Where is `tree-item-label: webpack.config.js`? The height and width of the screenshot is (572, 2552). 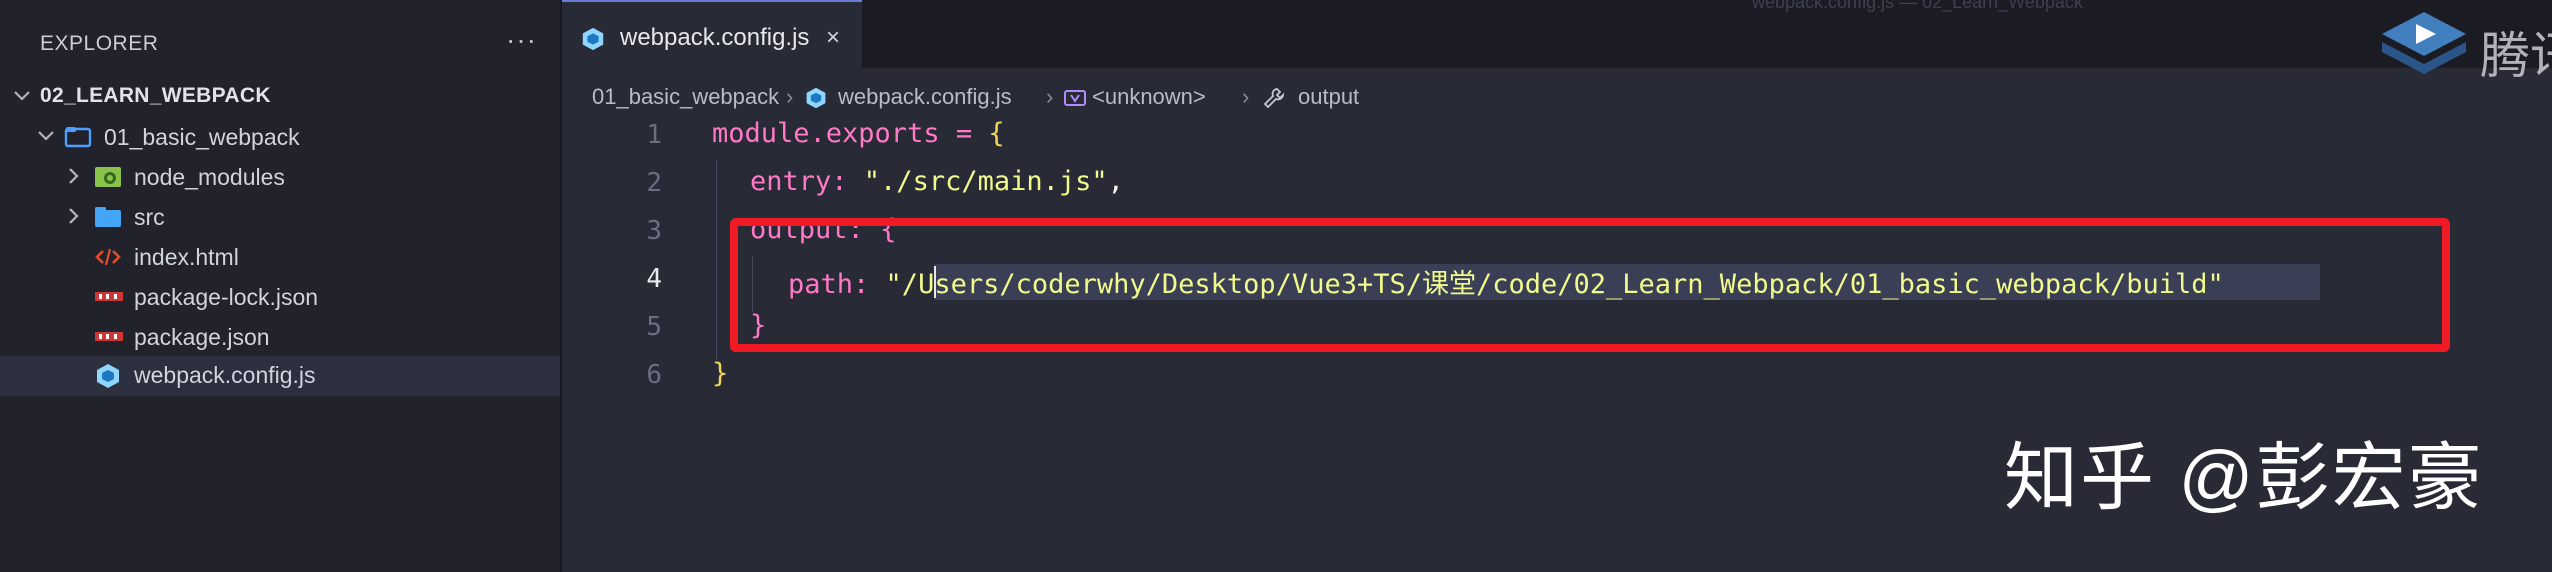
tree-item-label: webpack.config.js is located at coordinates (225, 375).